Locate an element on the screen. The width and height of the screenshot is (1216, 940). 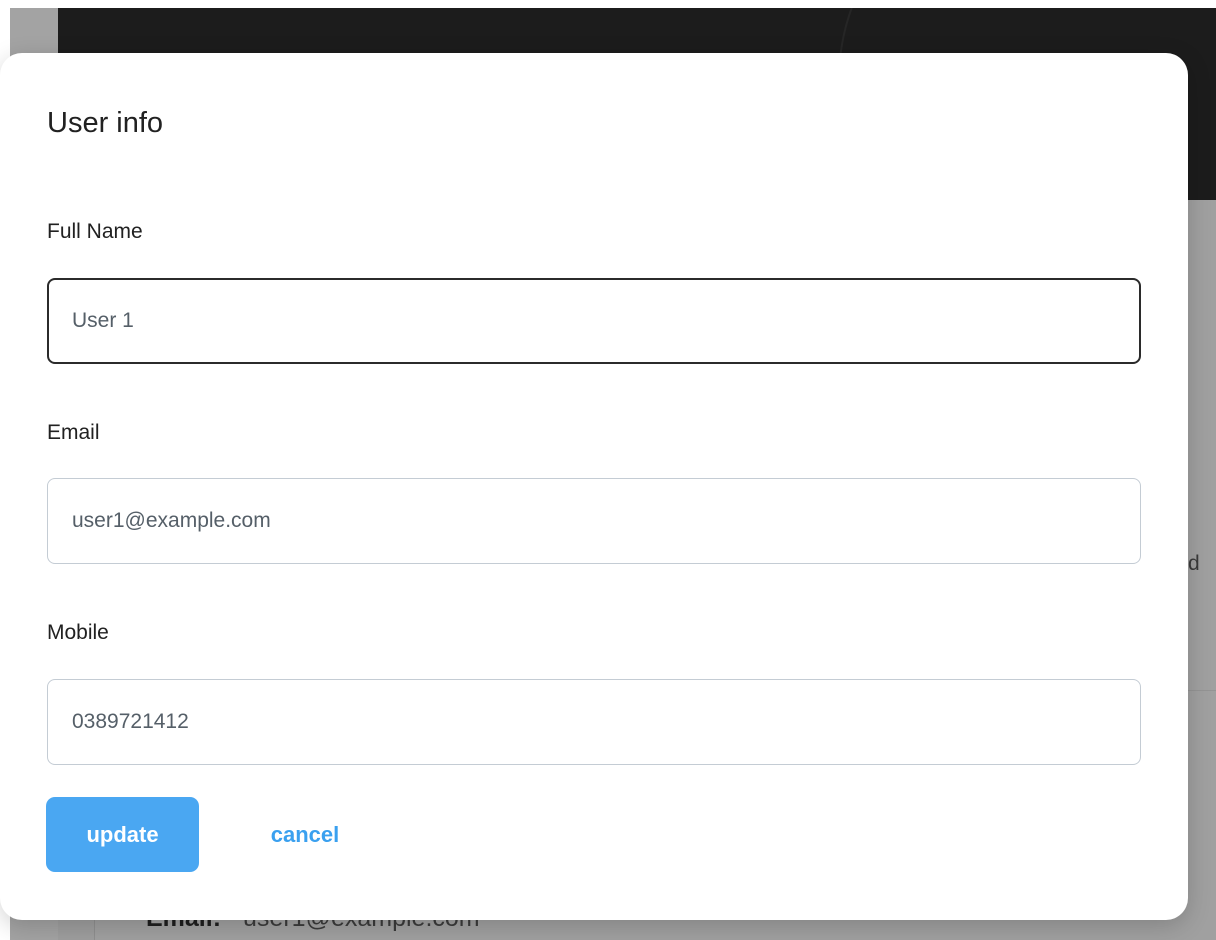
update-button: update is located at coordinates (122, 834).